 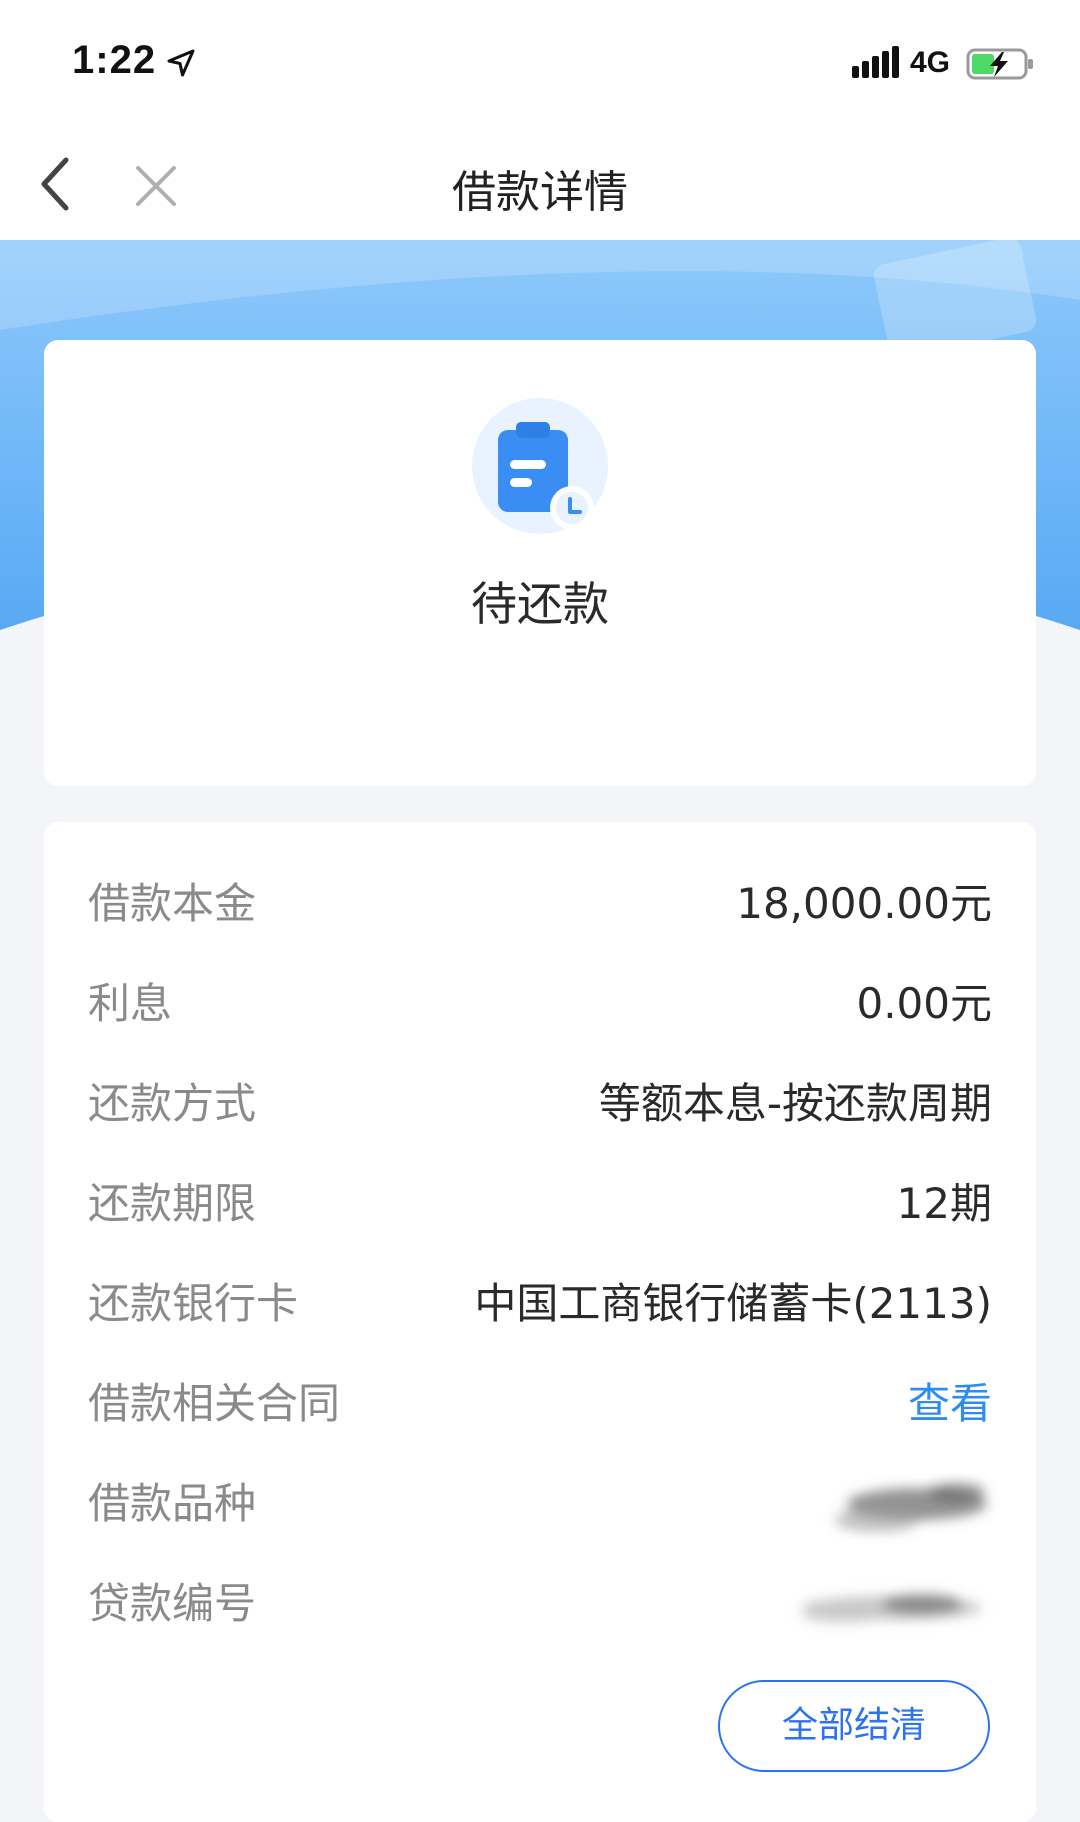 I want to click on detail-row-repayment-term: 还款期限 12期, so click(x=540, y=1204).